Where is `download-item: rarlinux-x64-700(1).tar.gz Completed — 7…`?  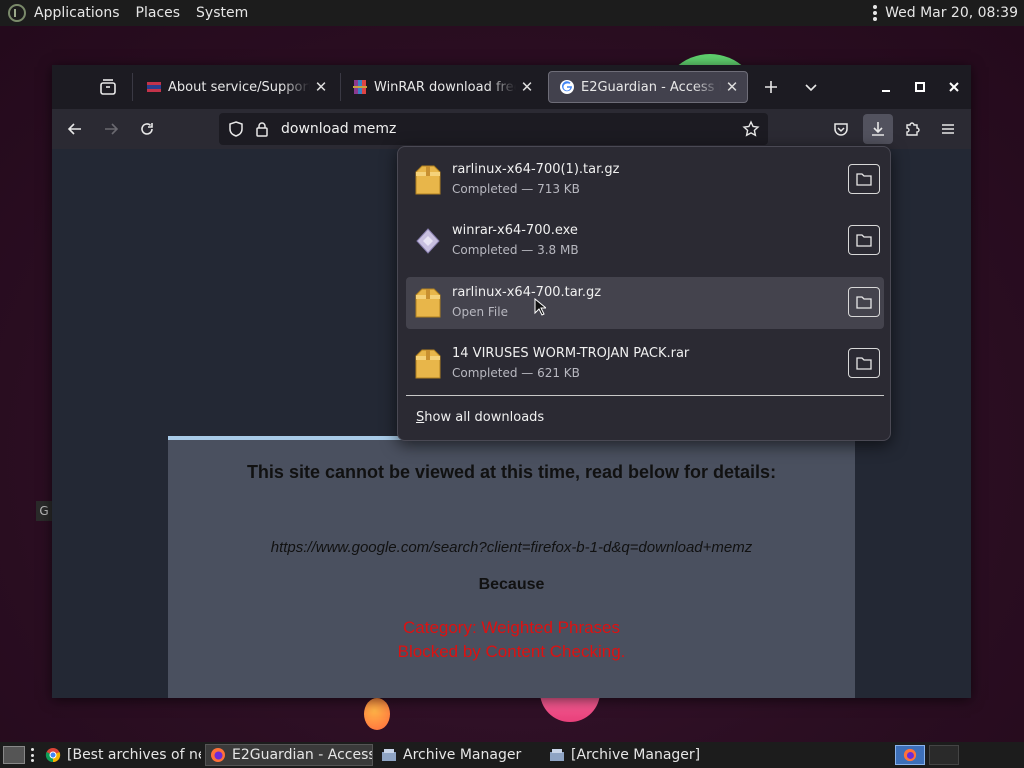 download-item: rarlinux-x64-700(1).tar.gz Completed — 7… is located at coordinates (645, 180).